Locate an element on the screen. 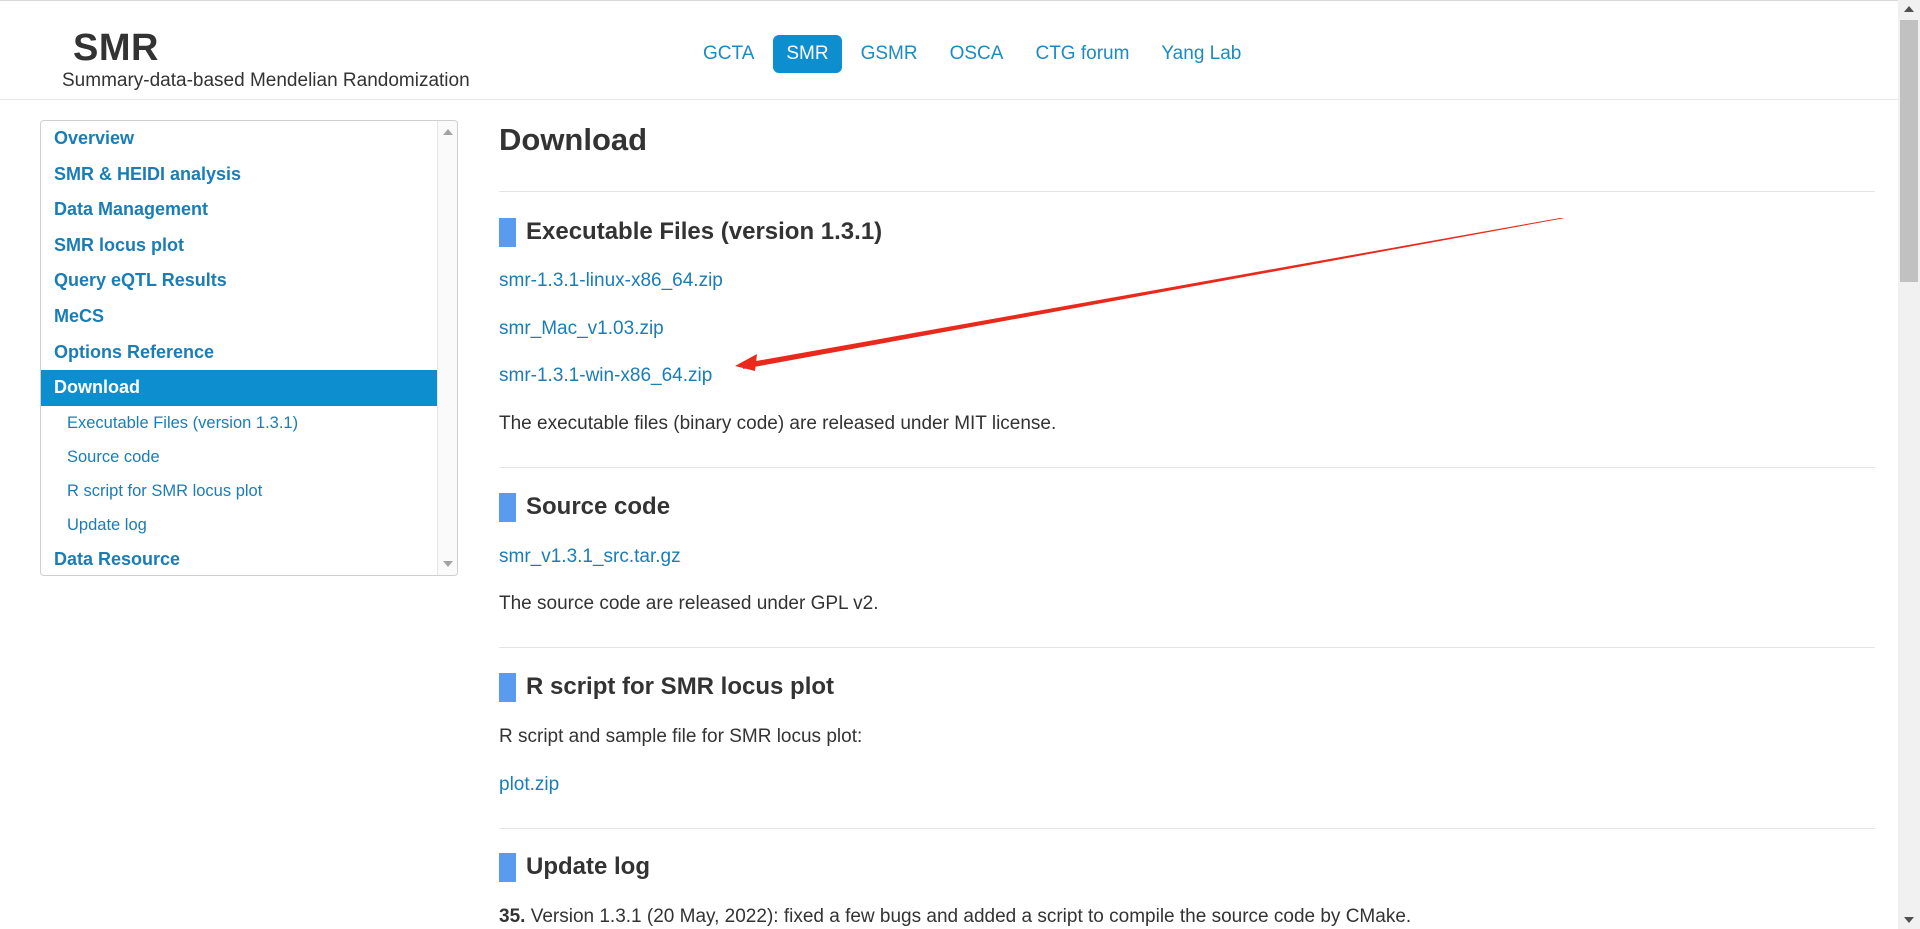 The height and width of the screenshot is (929, 1920). sidebar-item-smr-heidi: SMR & HEIDI analysis is located at coordinates (239, 175).